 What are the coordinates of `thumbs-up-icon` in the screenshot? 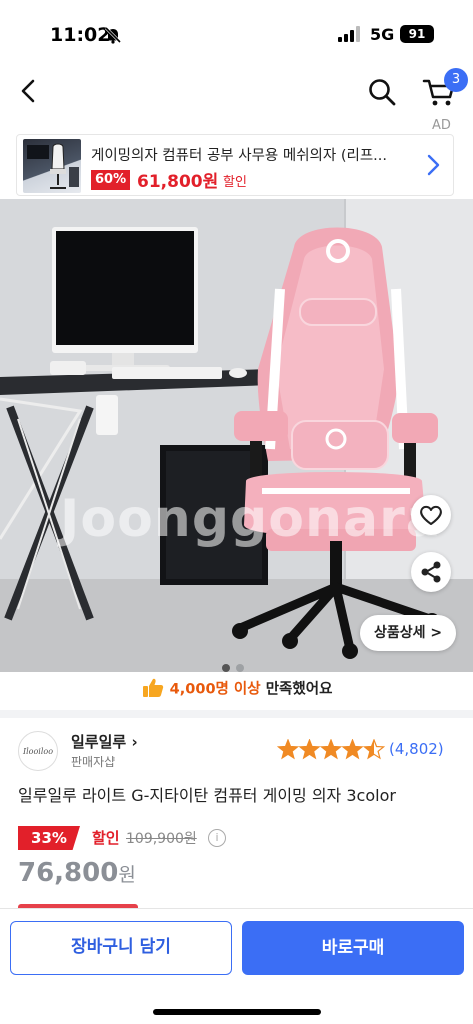 It's located at (152, 687).